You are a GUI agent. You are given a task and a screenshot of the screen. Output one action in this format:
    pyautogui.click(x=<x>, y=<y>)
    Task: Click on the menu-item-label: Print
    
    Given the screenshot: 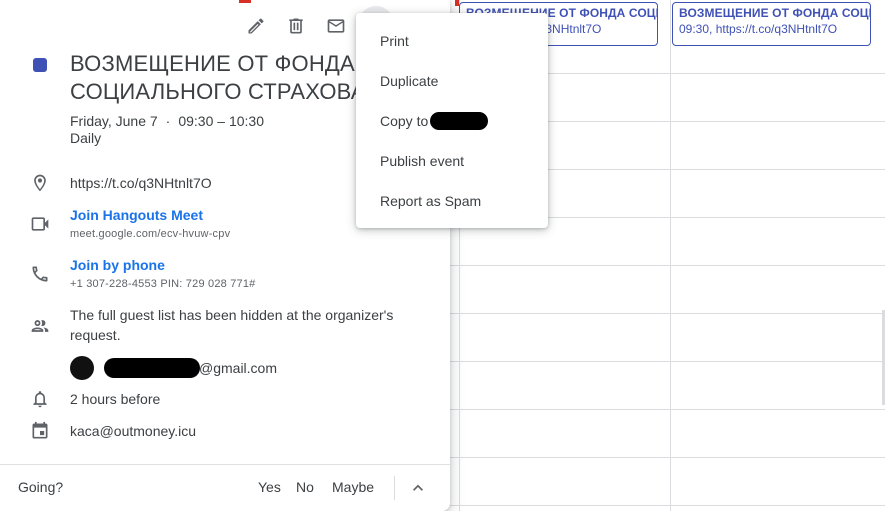 What is the action you would take?
    pyautogui.click(x=394, y=41)
    